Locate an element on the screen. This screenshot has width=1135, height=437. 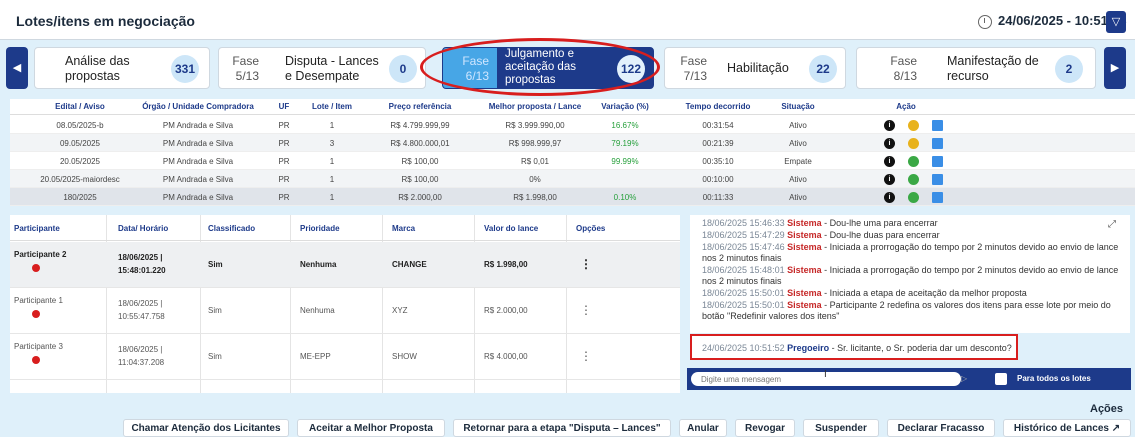
cell-participante: Participante 1 is located at coordinates (38, 300).